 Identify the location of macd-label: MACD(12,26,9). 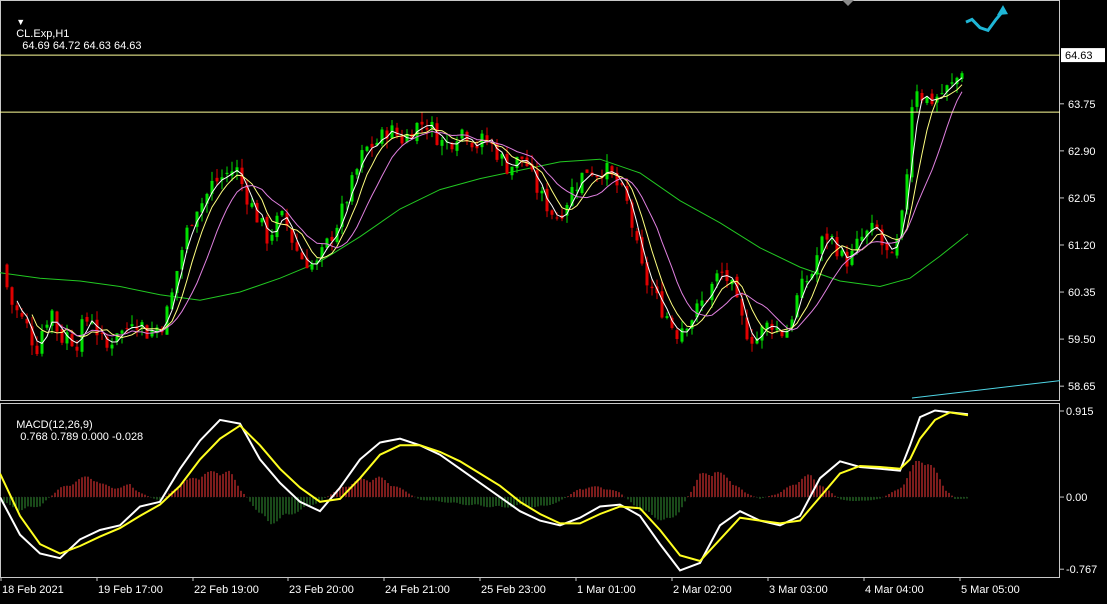
(54, 425).